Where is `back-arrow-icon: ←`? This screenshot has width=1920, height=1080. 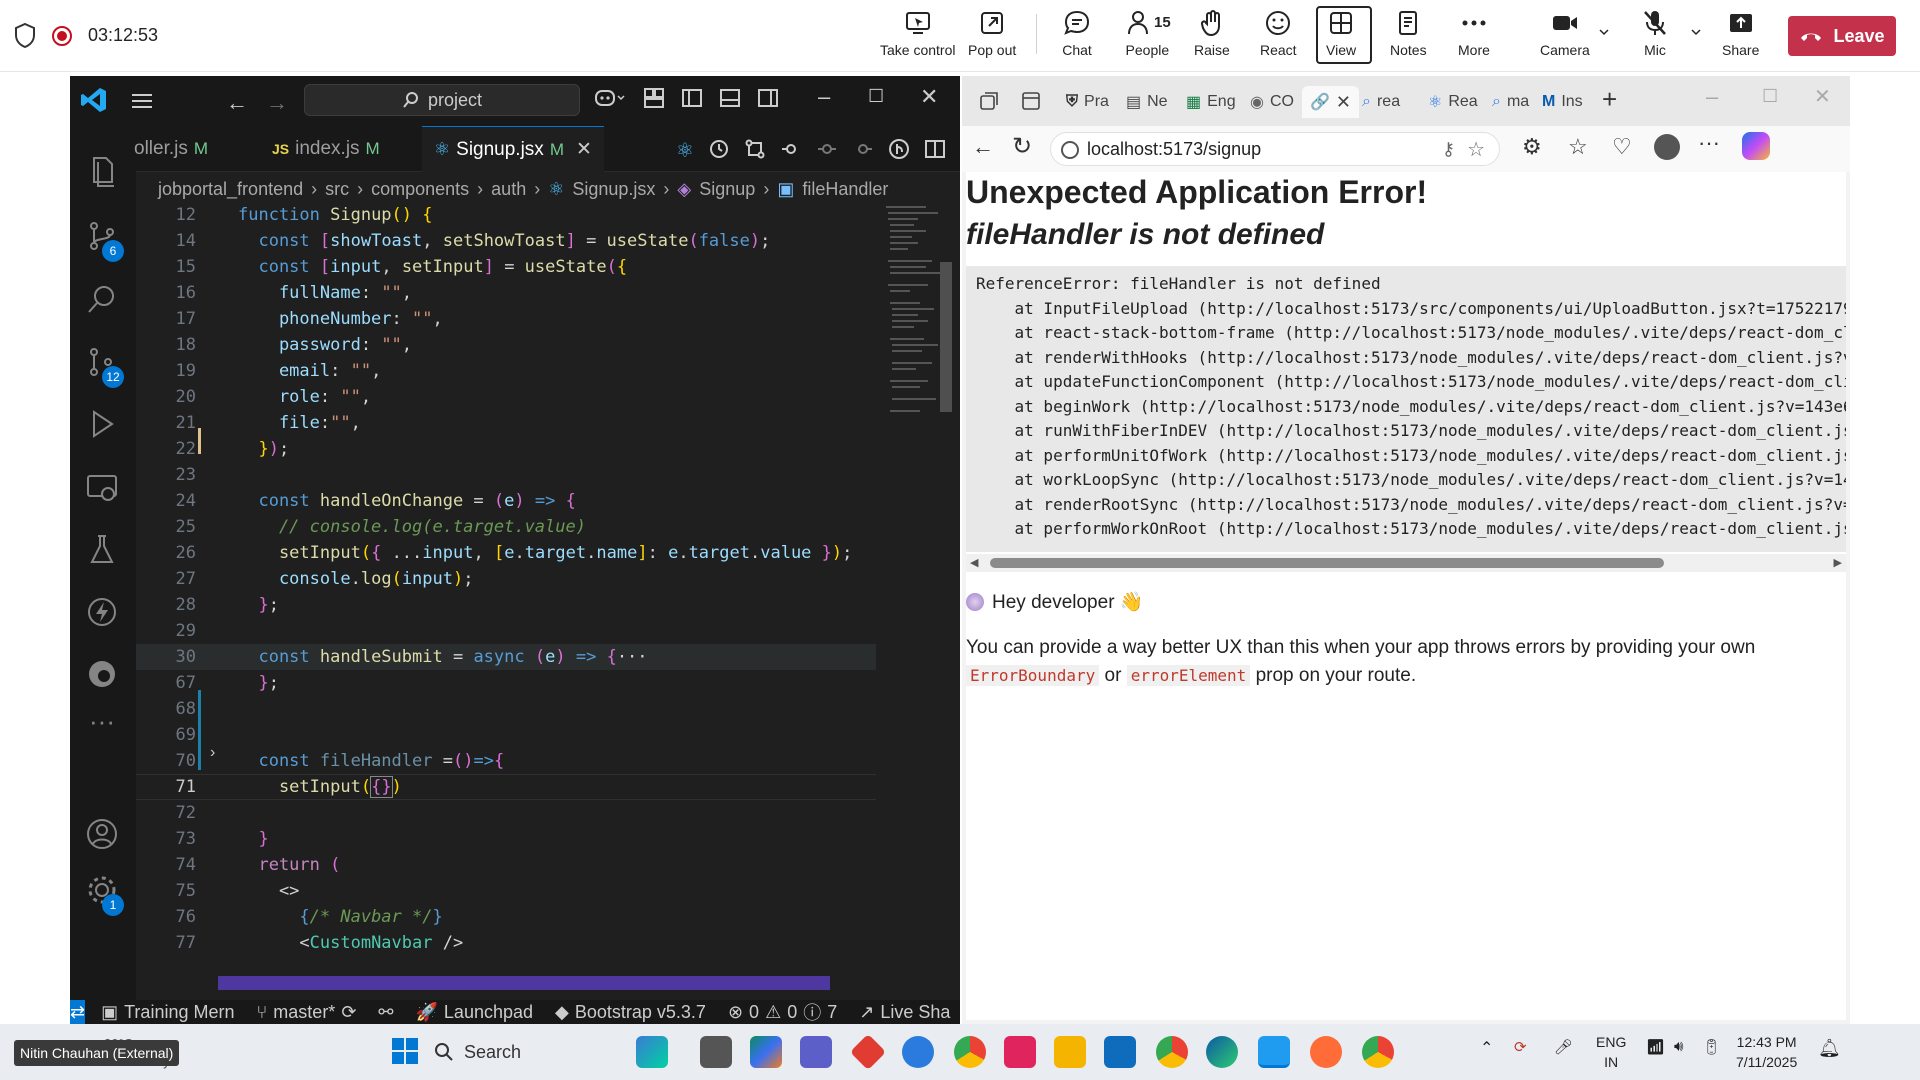 back-arrow-icon: ← is located at coordinates (237, 103).